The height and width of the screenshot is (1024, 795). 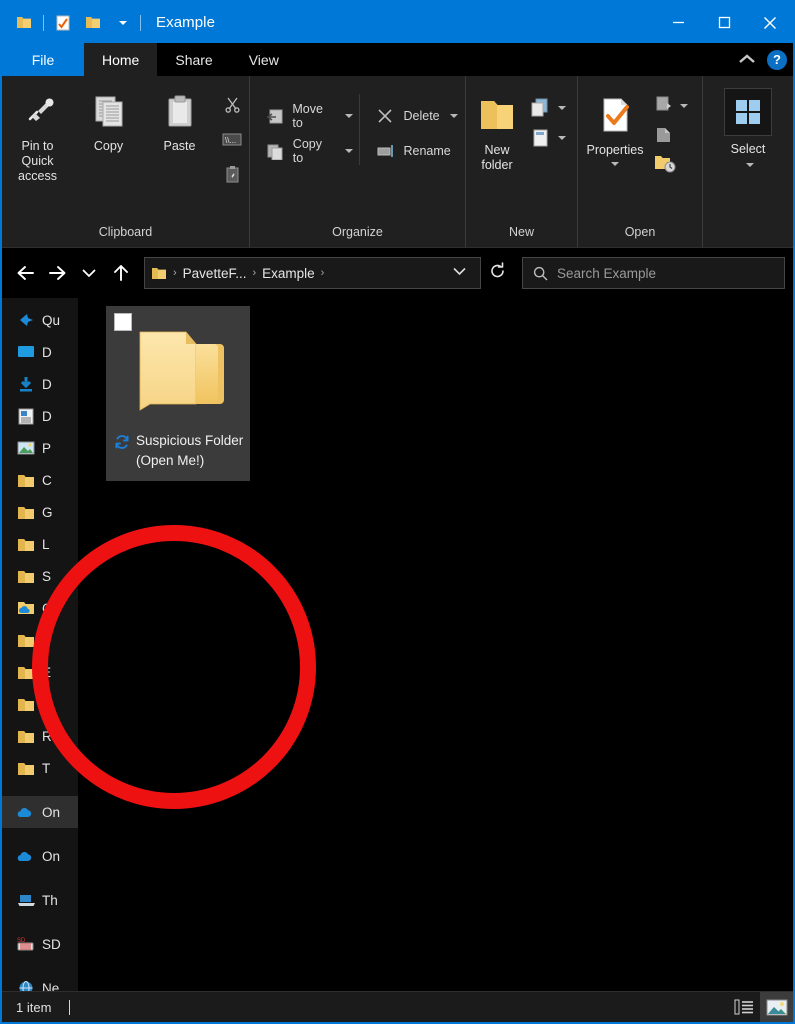 What do you see at coordinates (40, 608) in the screenshot?
I see `sidebar-item-9: C` at bounding box center [40, 608].